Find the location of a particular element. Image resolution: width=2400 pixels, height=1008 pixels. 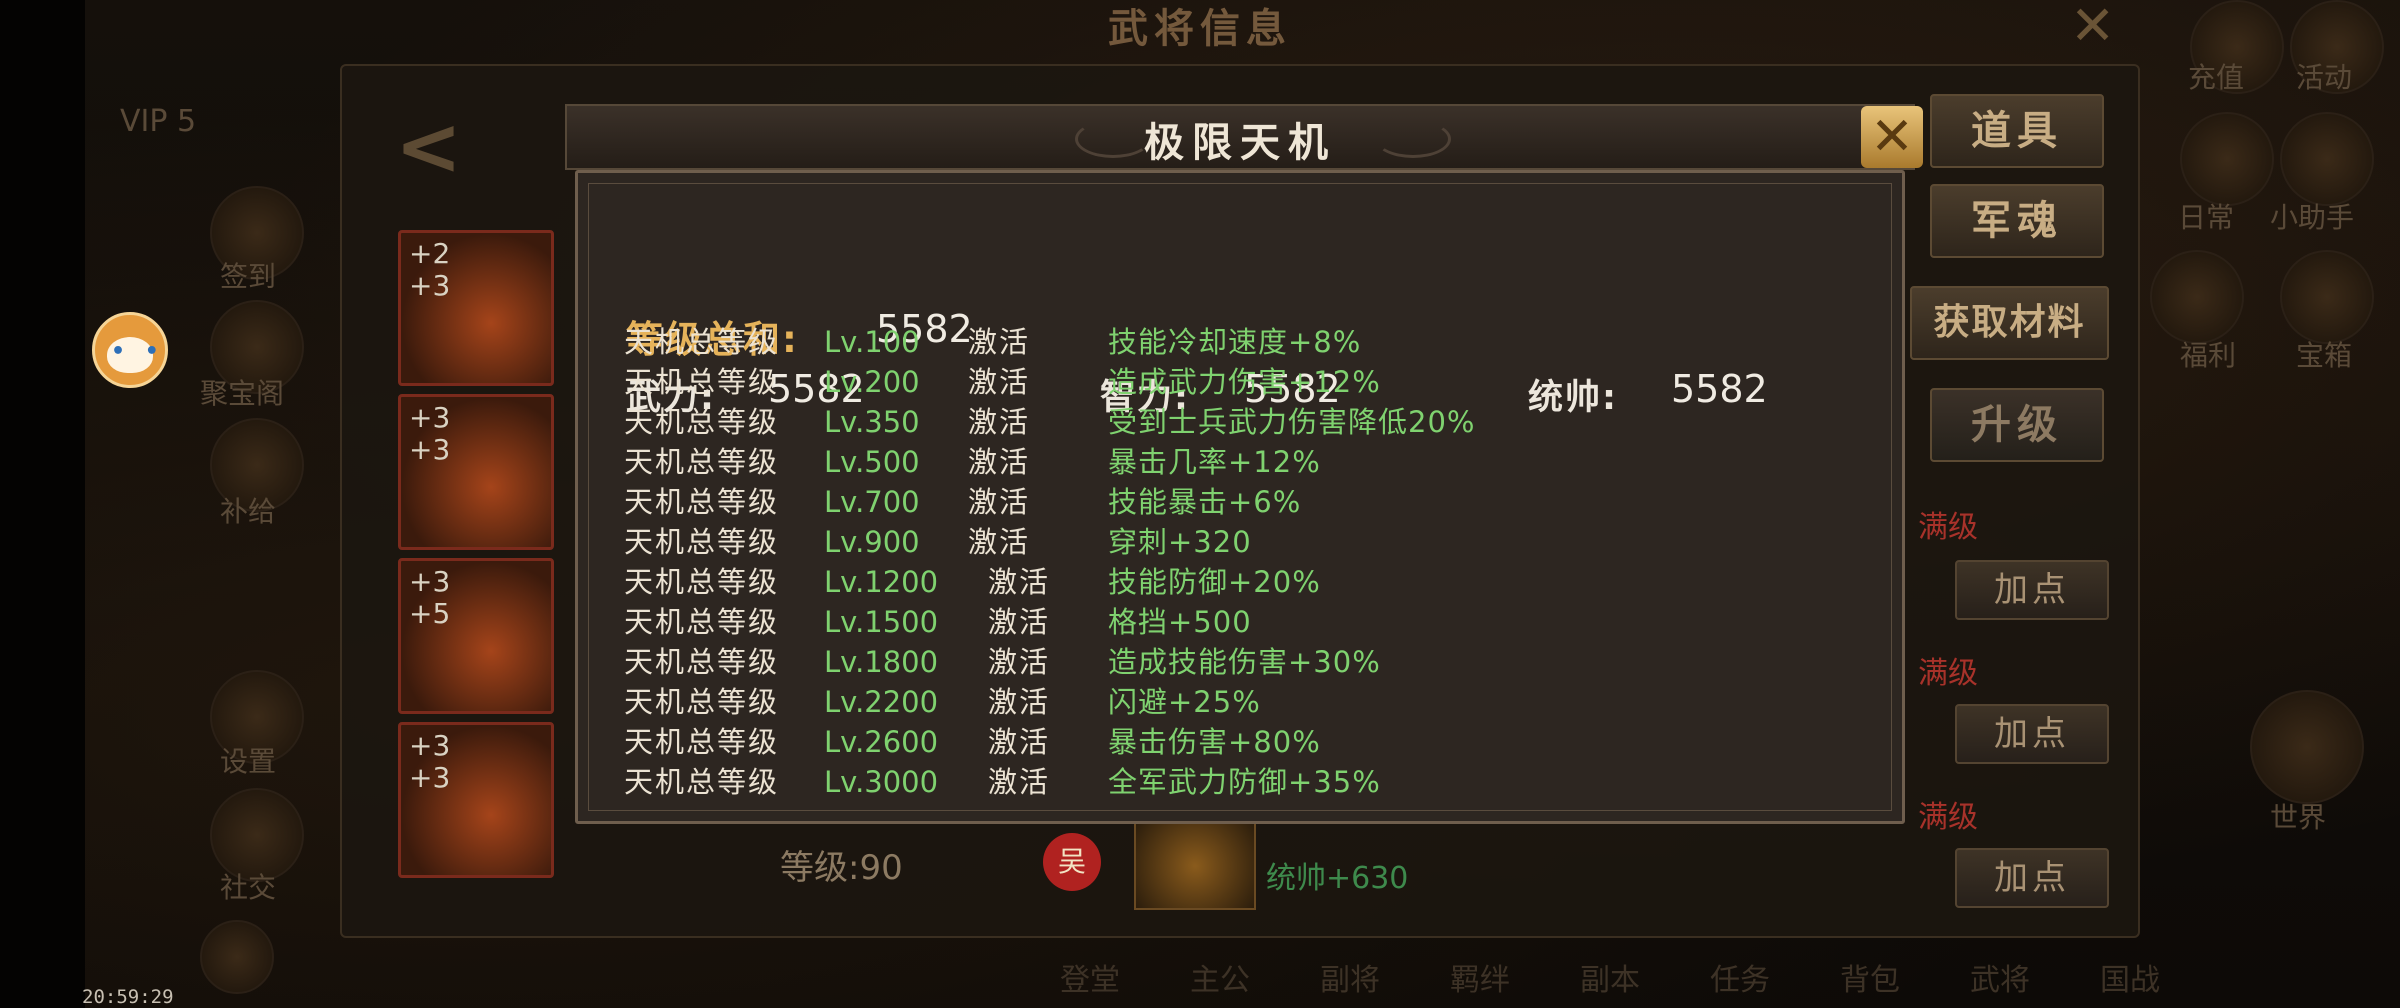

row-effect: 技能暴击+6% is located at coordinates (1205, 502).